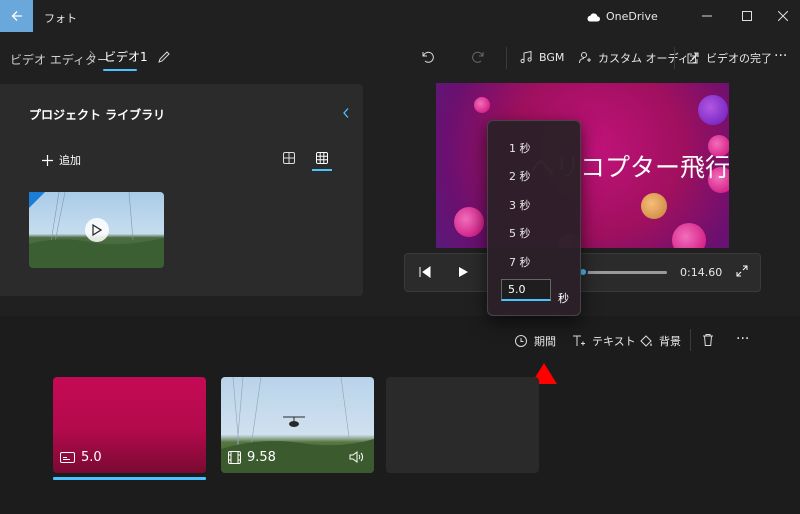 The width and height of the screenshot is (800, 514). Describe the element at coordinates (521, 341) in the screenshot. I see `clock-icon` at that location.